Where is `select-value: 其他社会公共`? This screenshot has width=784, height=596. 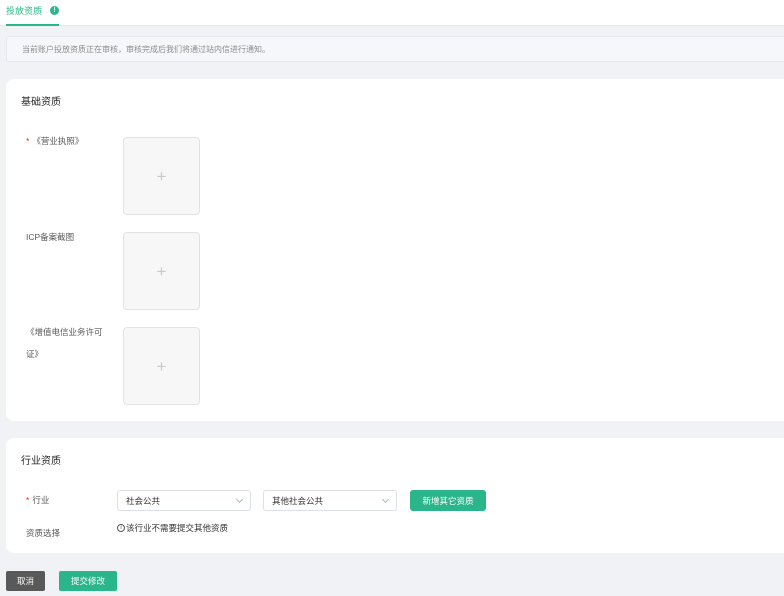
select-value: 其他社会公共 is located at coordinates (298, 500).